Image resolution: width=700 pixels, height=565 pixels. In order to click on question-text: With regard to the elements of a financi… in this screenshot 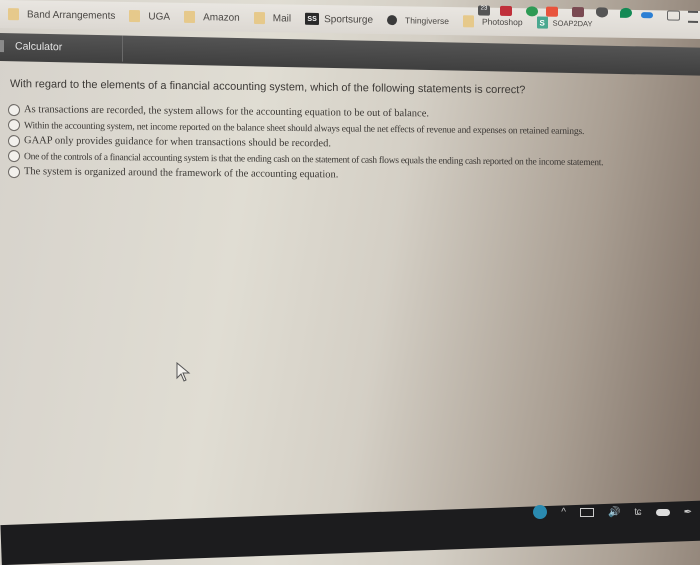, I will do `click(355, 88)`.